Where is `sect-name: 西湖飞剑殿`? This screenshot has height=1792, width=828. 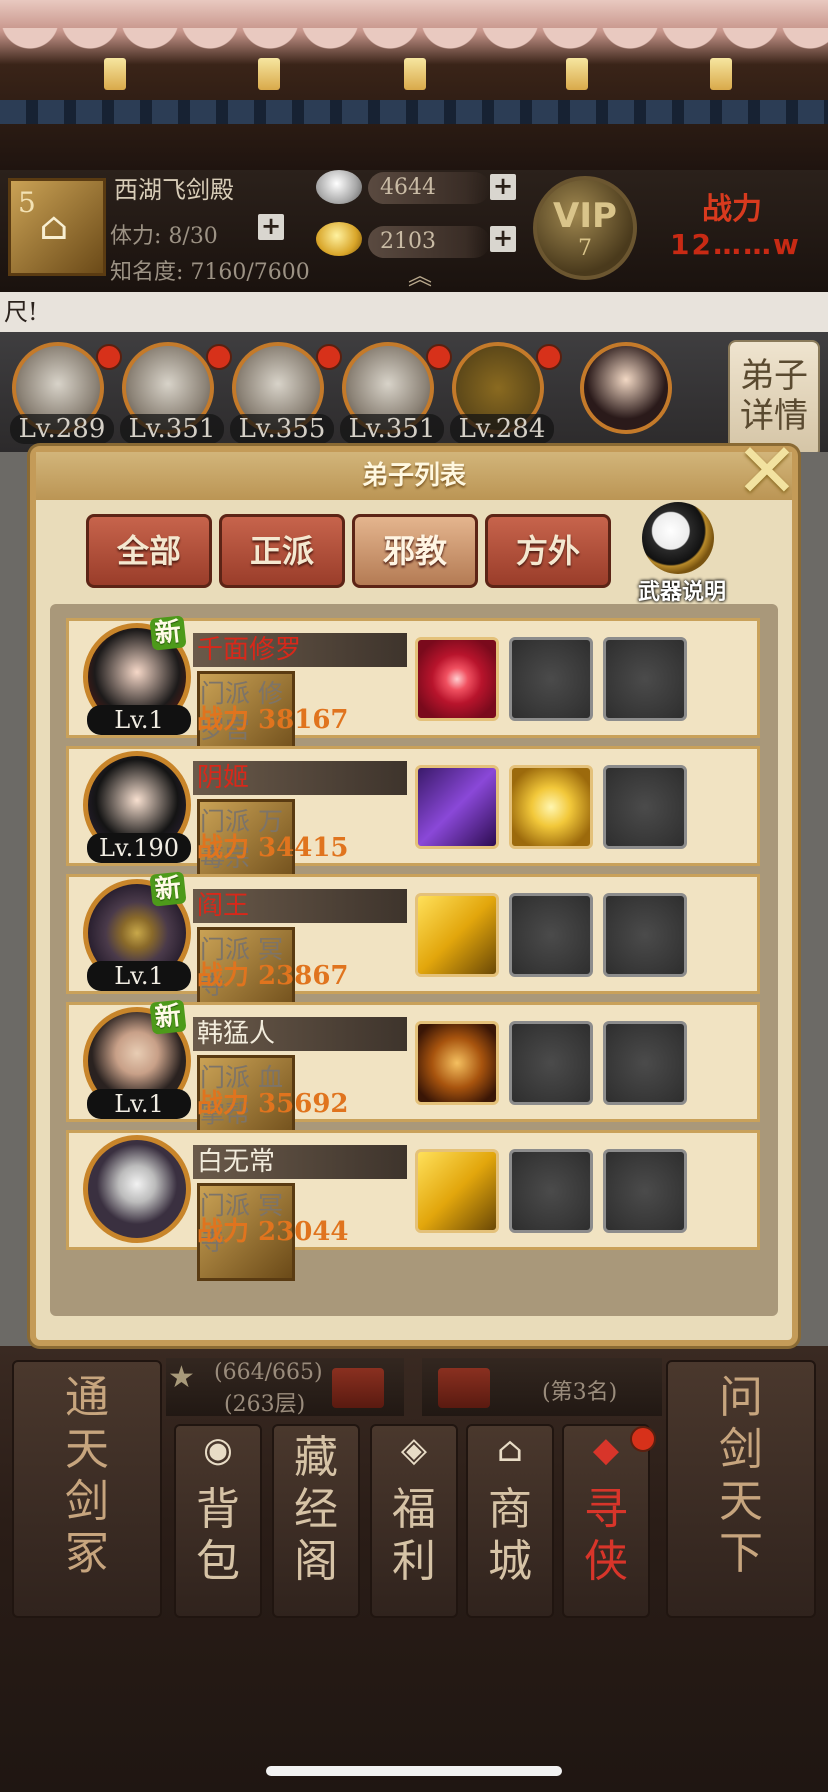
sect-name: 西湖飞剑殿 is located at coordinates (174, 190).